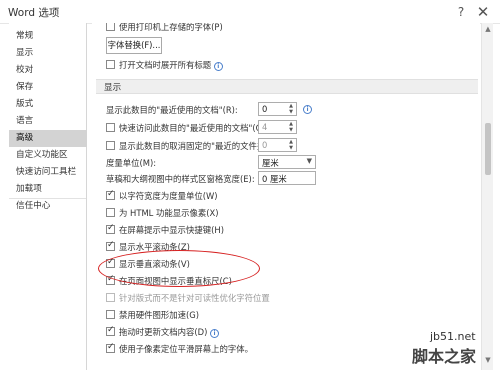  Describe the element at coordinates (286, 315) in the screenshot. I see `option-disable-hw-accel: 禁用硬件图形加速(G)` at that location.